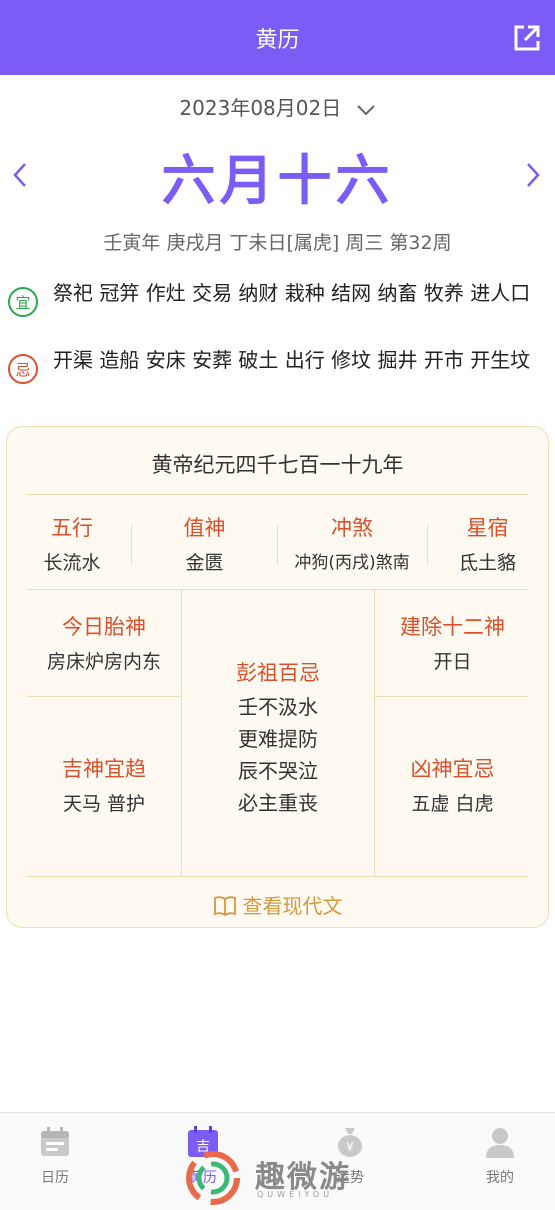  Describe the element at coordinates (72, 528) in the screenshot. I see `wuxing-label: 五行` at that location.